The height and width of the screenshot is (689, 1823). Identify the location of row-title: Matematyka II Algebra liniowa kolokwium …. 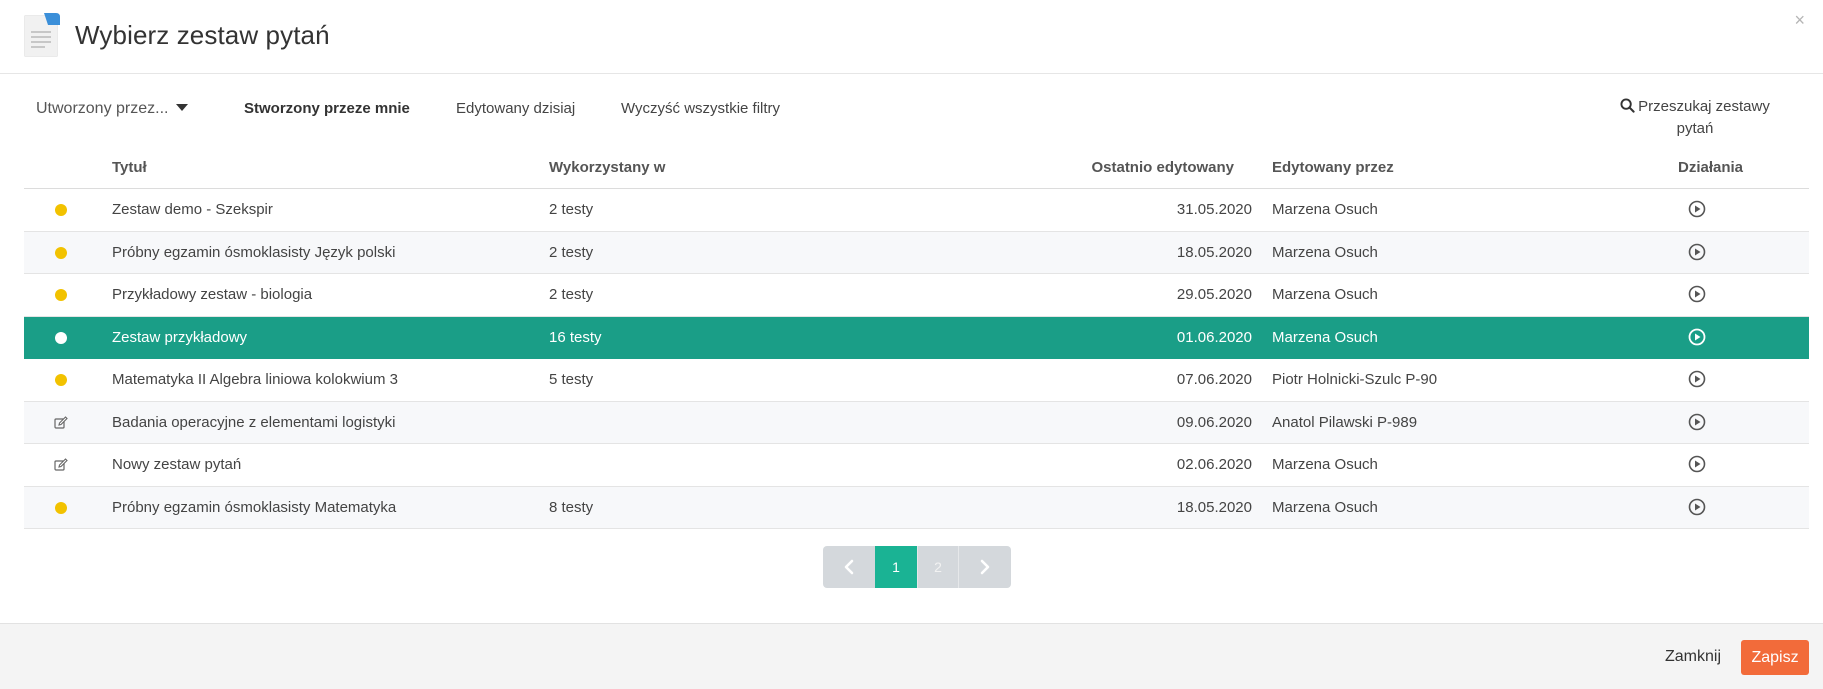
(255, 379).